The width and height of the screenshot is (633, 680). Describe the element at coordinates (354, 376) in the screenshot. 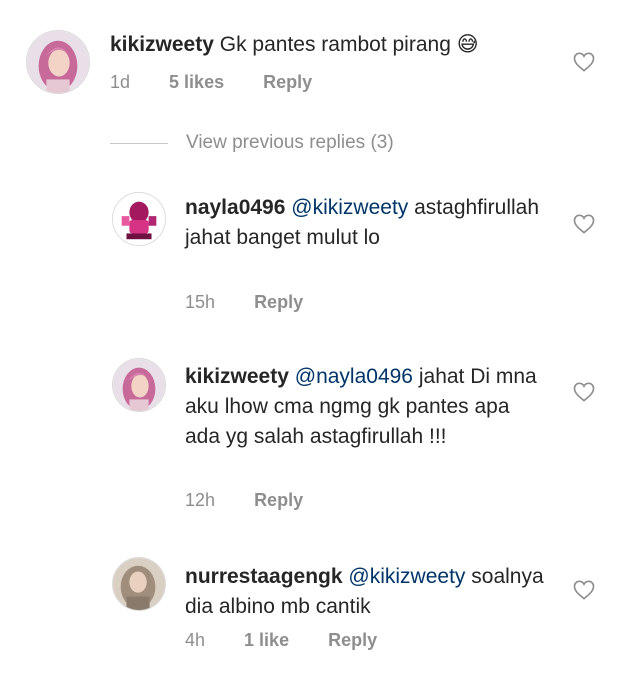

I see `mention-link: @nayla0496` at that location.